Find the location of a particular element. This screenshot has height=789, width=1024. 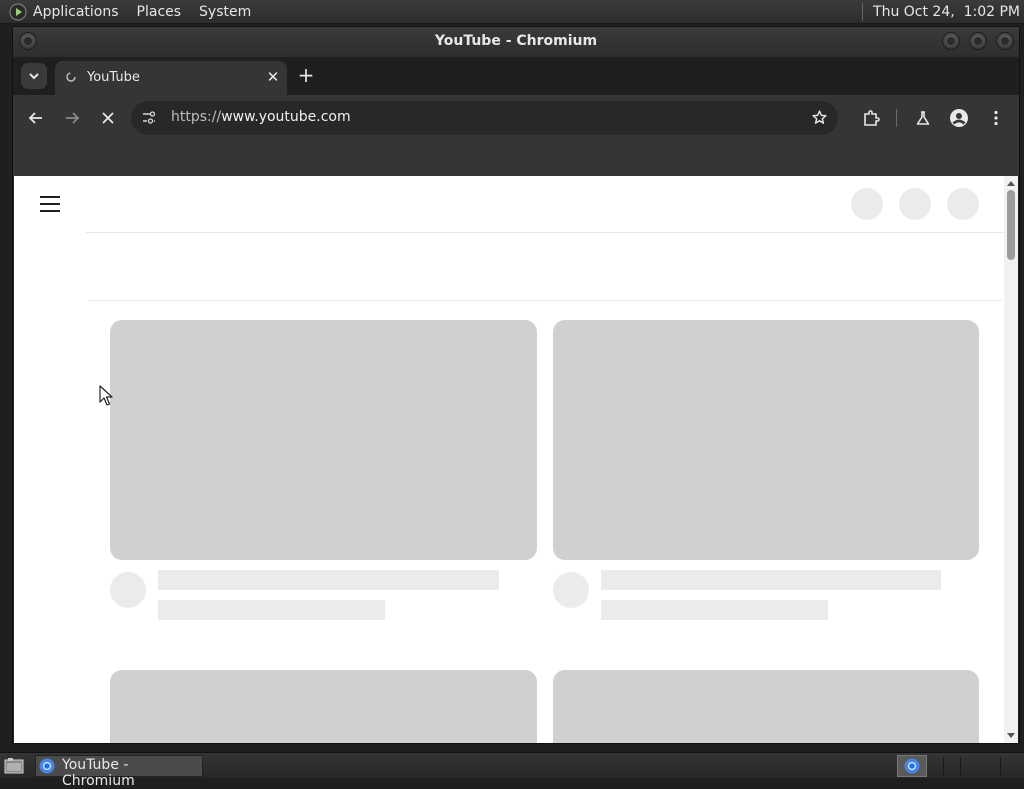

show-desktop-icon is located at coordinates (14, 765).